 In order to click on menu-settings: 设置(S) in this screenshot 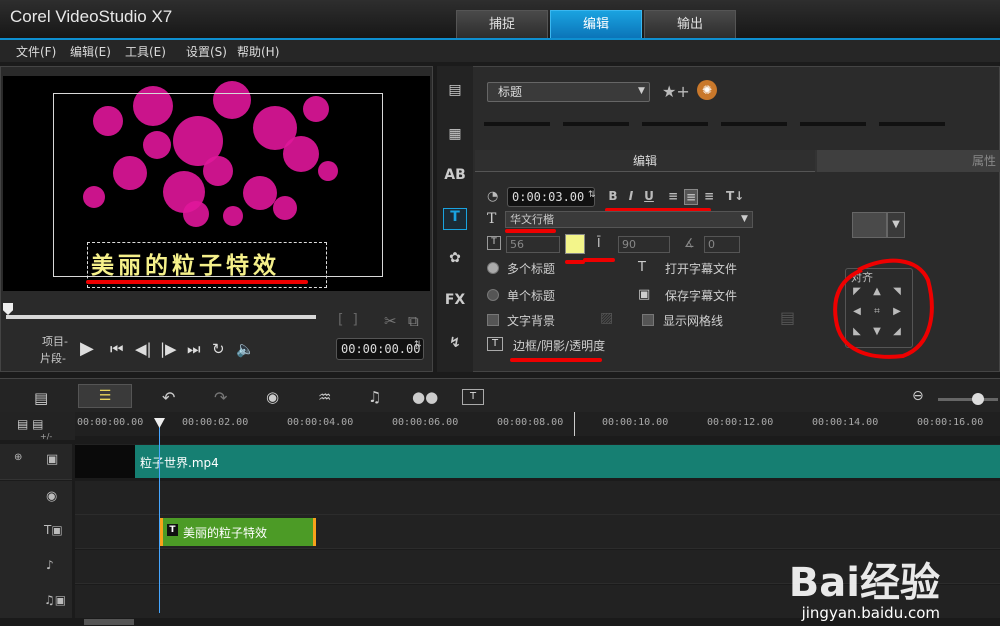, I will do `click(206, 51)`.